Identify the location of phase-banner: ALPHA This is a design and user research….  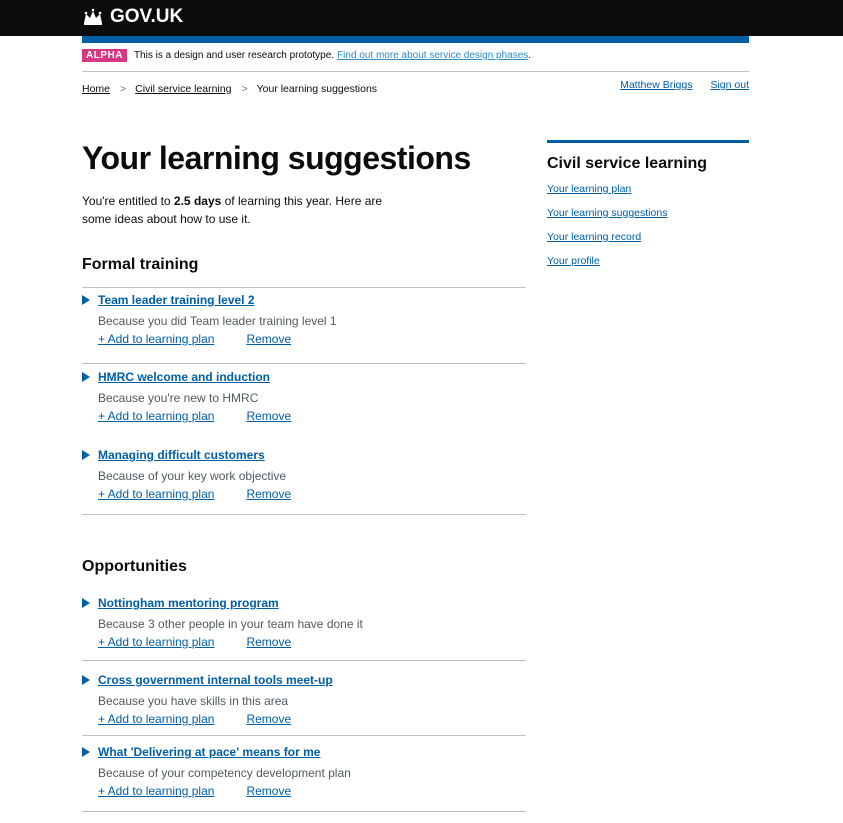
(415, 55).